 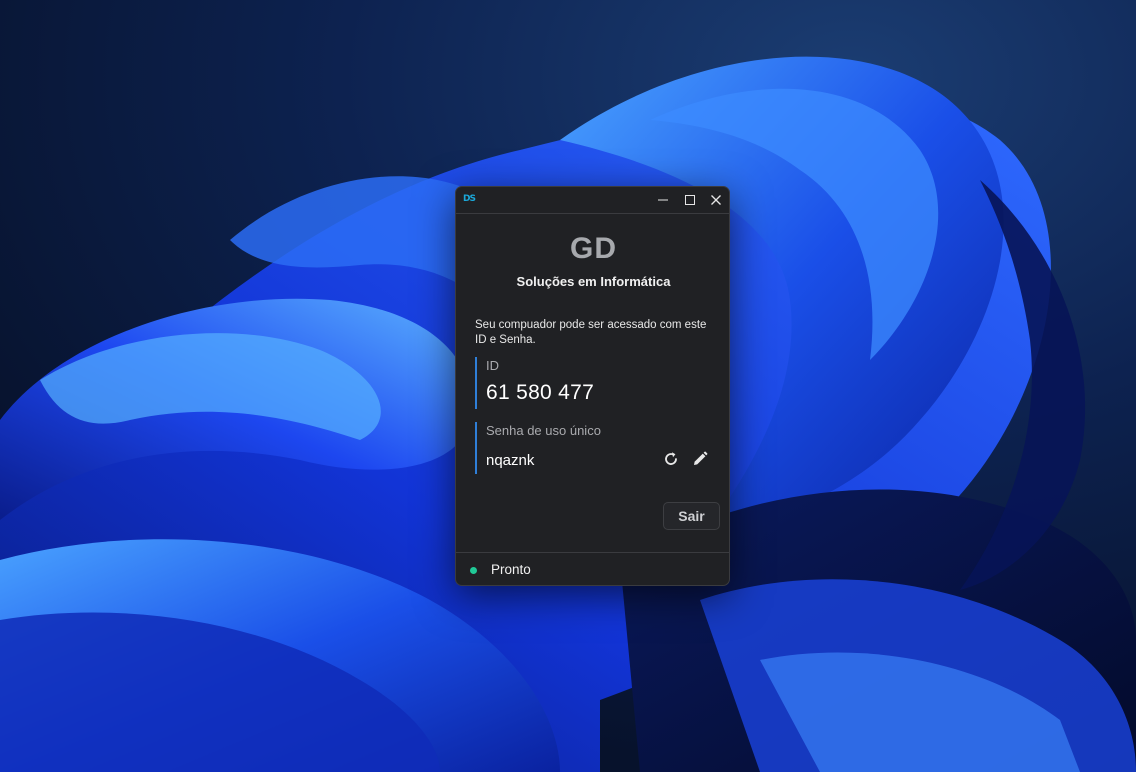 What do you see at coordinates (595, 448) in the screenshot?
I see `password-field: Senha de uso único nqaznk` at bounding box center [595, 448].